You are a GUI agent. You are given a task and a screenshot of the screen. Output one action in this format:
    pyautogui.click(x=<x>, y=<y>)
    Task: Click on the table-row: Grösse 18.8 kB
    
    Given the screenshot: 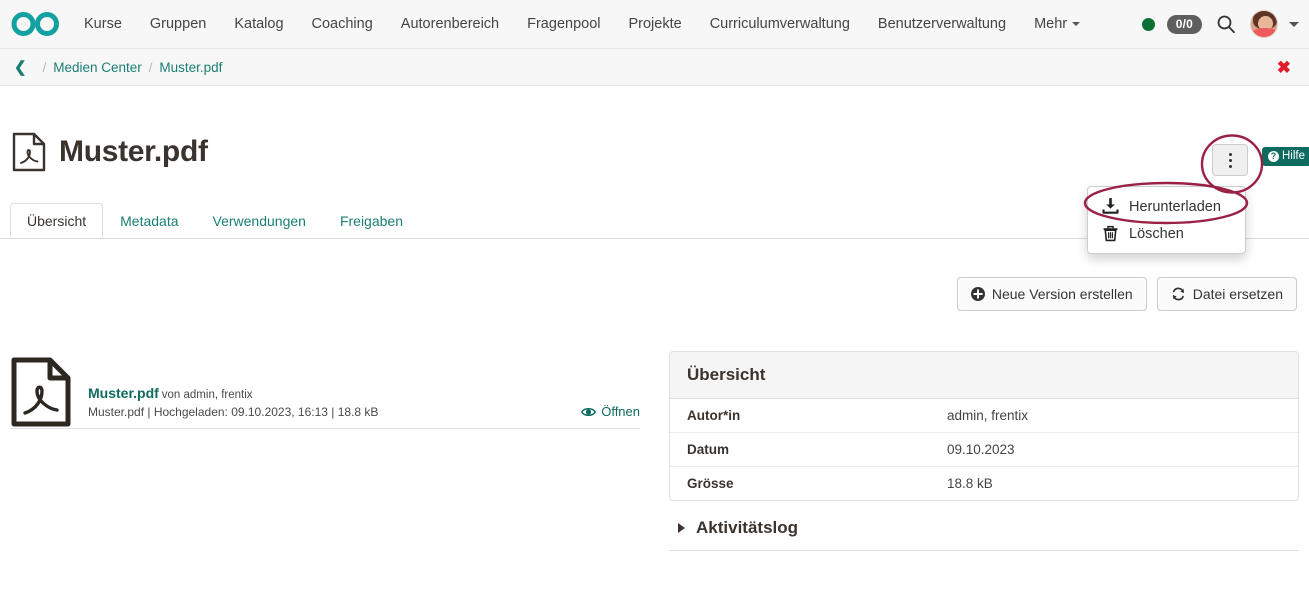 What is the action you would take?
    pyautogui.click(x=984, y=484)
    